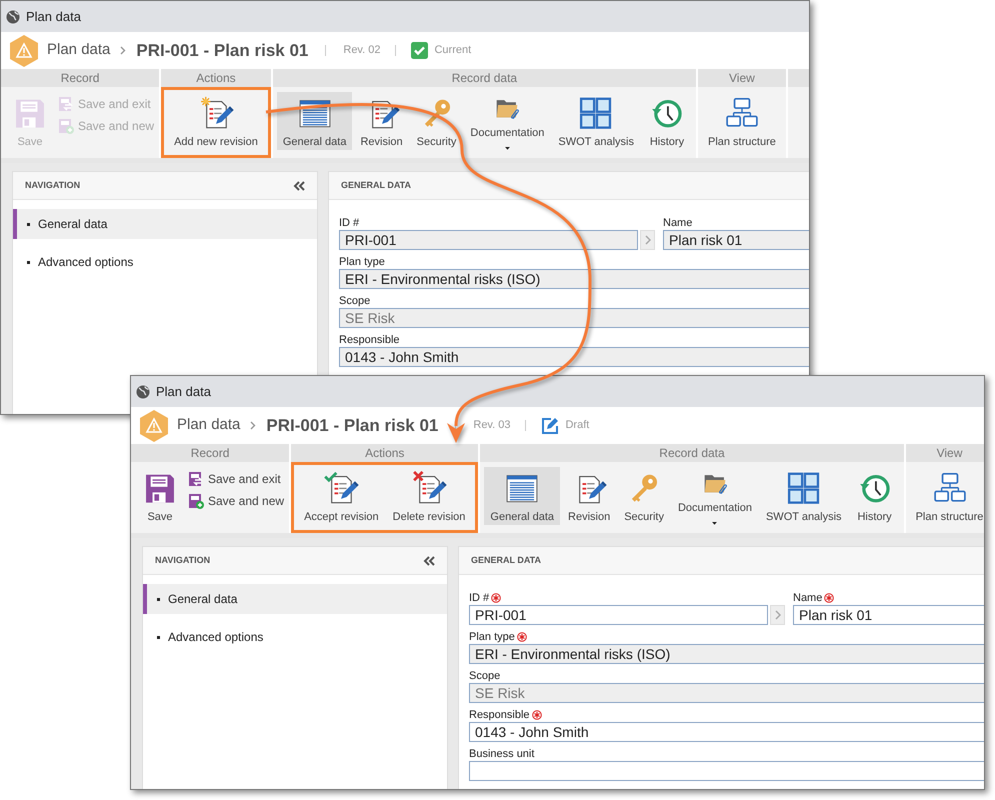 The width and height of the screenshot is (995, 800). What do you see at coordinates (577, 426) in the screenshot?
I see `status-label: Draft` at bounding box center [577, 426].